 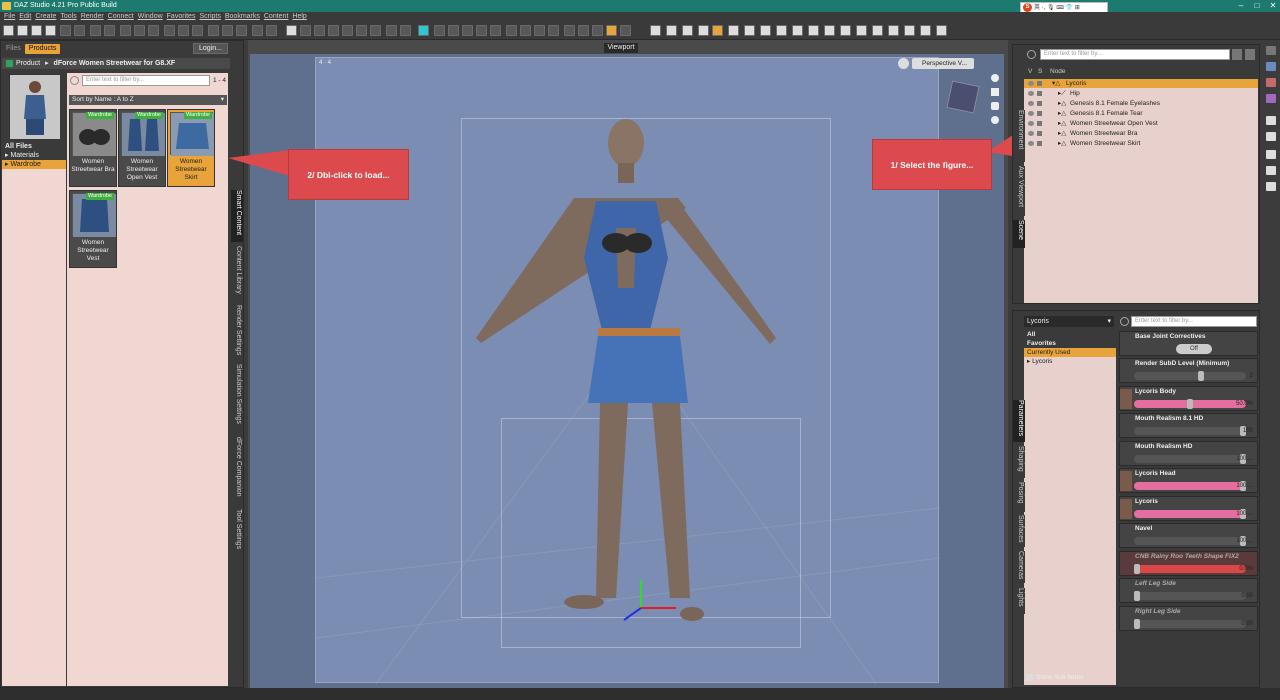 What do you see at coordinates (1141, 143) in the screenshot?
I see `scene-row-skirt: ▸△ Women Streetwear Skirt` at bounding box center [1141, 143].